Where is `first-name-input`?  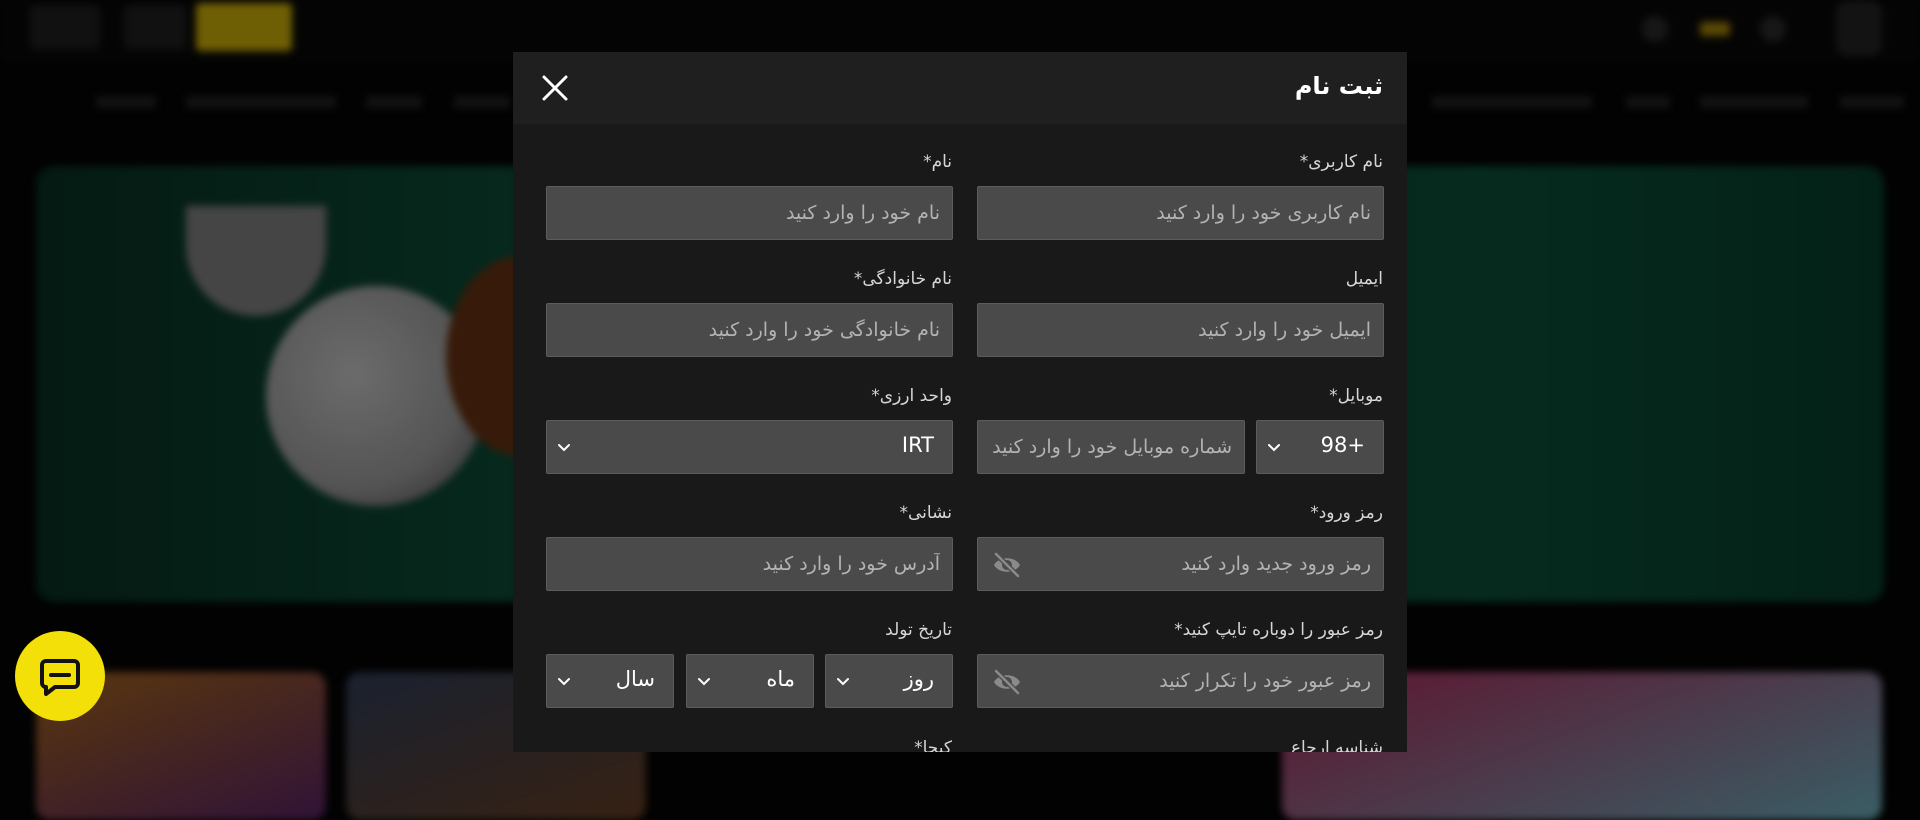 first-name-input is located at coordinates (749, 213).